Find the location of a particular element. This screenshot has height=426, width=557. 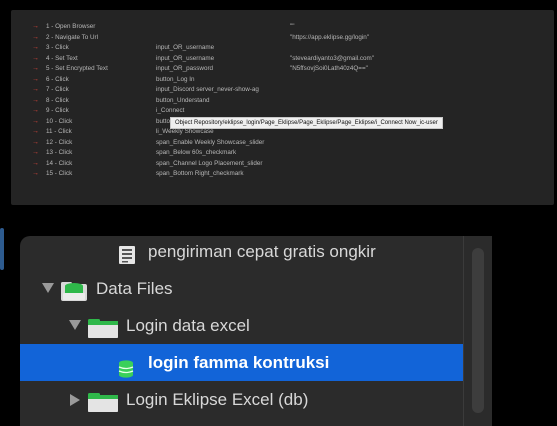

test-step-row: → 15 - Click span_Bottom Right_checkmark is located at coordinates (282, 174).